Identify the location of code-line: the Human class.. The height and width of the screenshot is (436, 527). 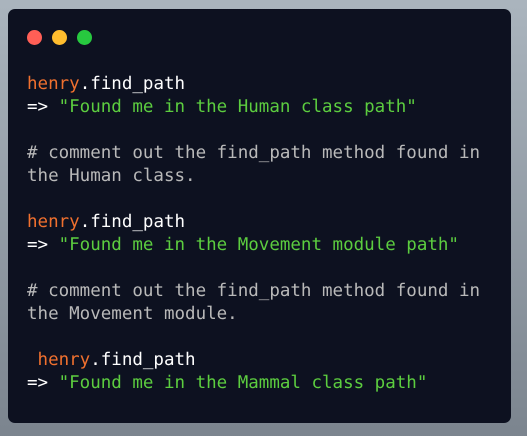
(111, 176).